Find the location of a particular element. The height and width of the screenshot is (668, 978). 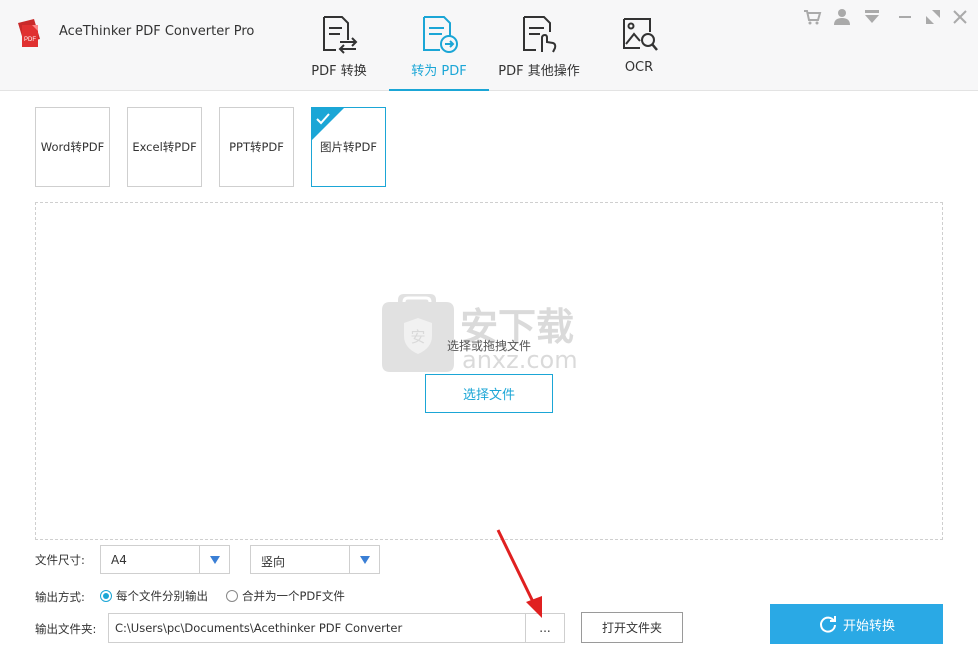

annotation-arrow is located at coordinates (519, 573).